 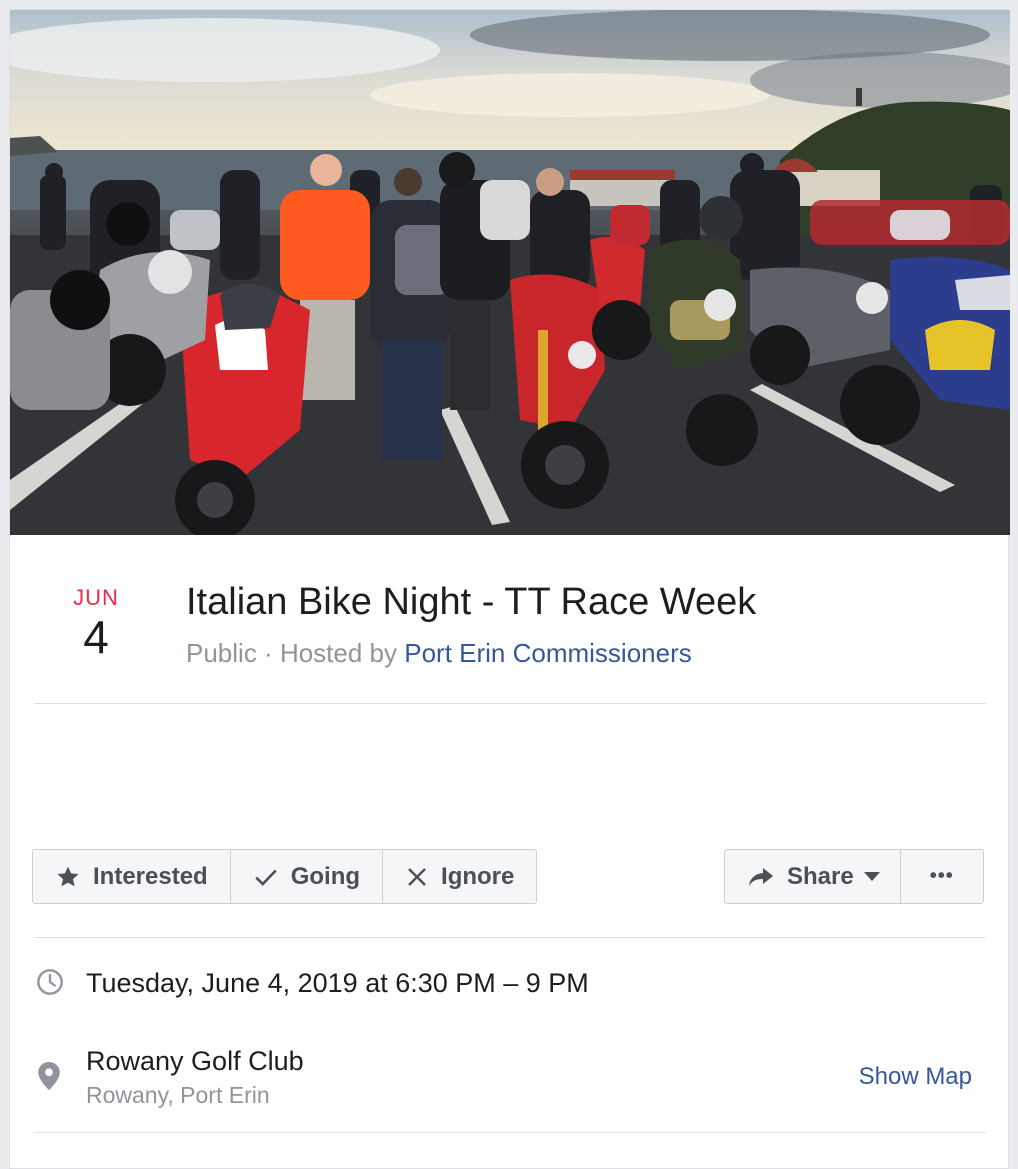 I want to click on ignore-button: Ignore, so click(x=459, y=876).